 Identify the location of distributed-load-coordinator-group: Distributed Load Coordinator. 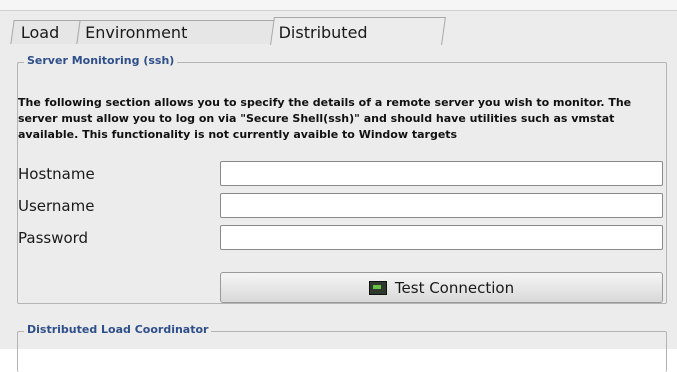
(342, 347).